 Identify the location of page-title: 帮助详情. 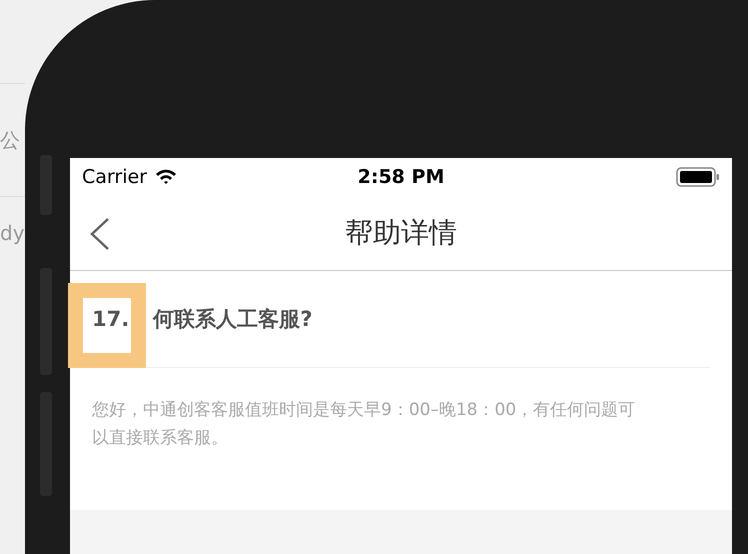
(401, 232).